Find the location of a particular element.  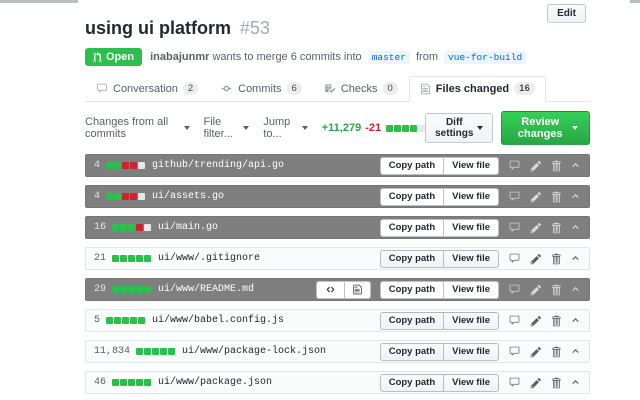

file-path: github/trending/api.go is located at coordinates (218, 165).